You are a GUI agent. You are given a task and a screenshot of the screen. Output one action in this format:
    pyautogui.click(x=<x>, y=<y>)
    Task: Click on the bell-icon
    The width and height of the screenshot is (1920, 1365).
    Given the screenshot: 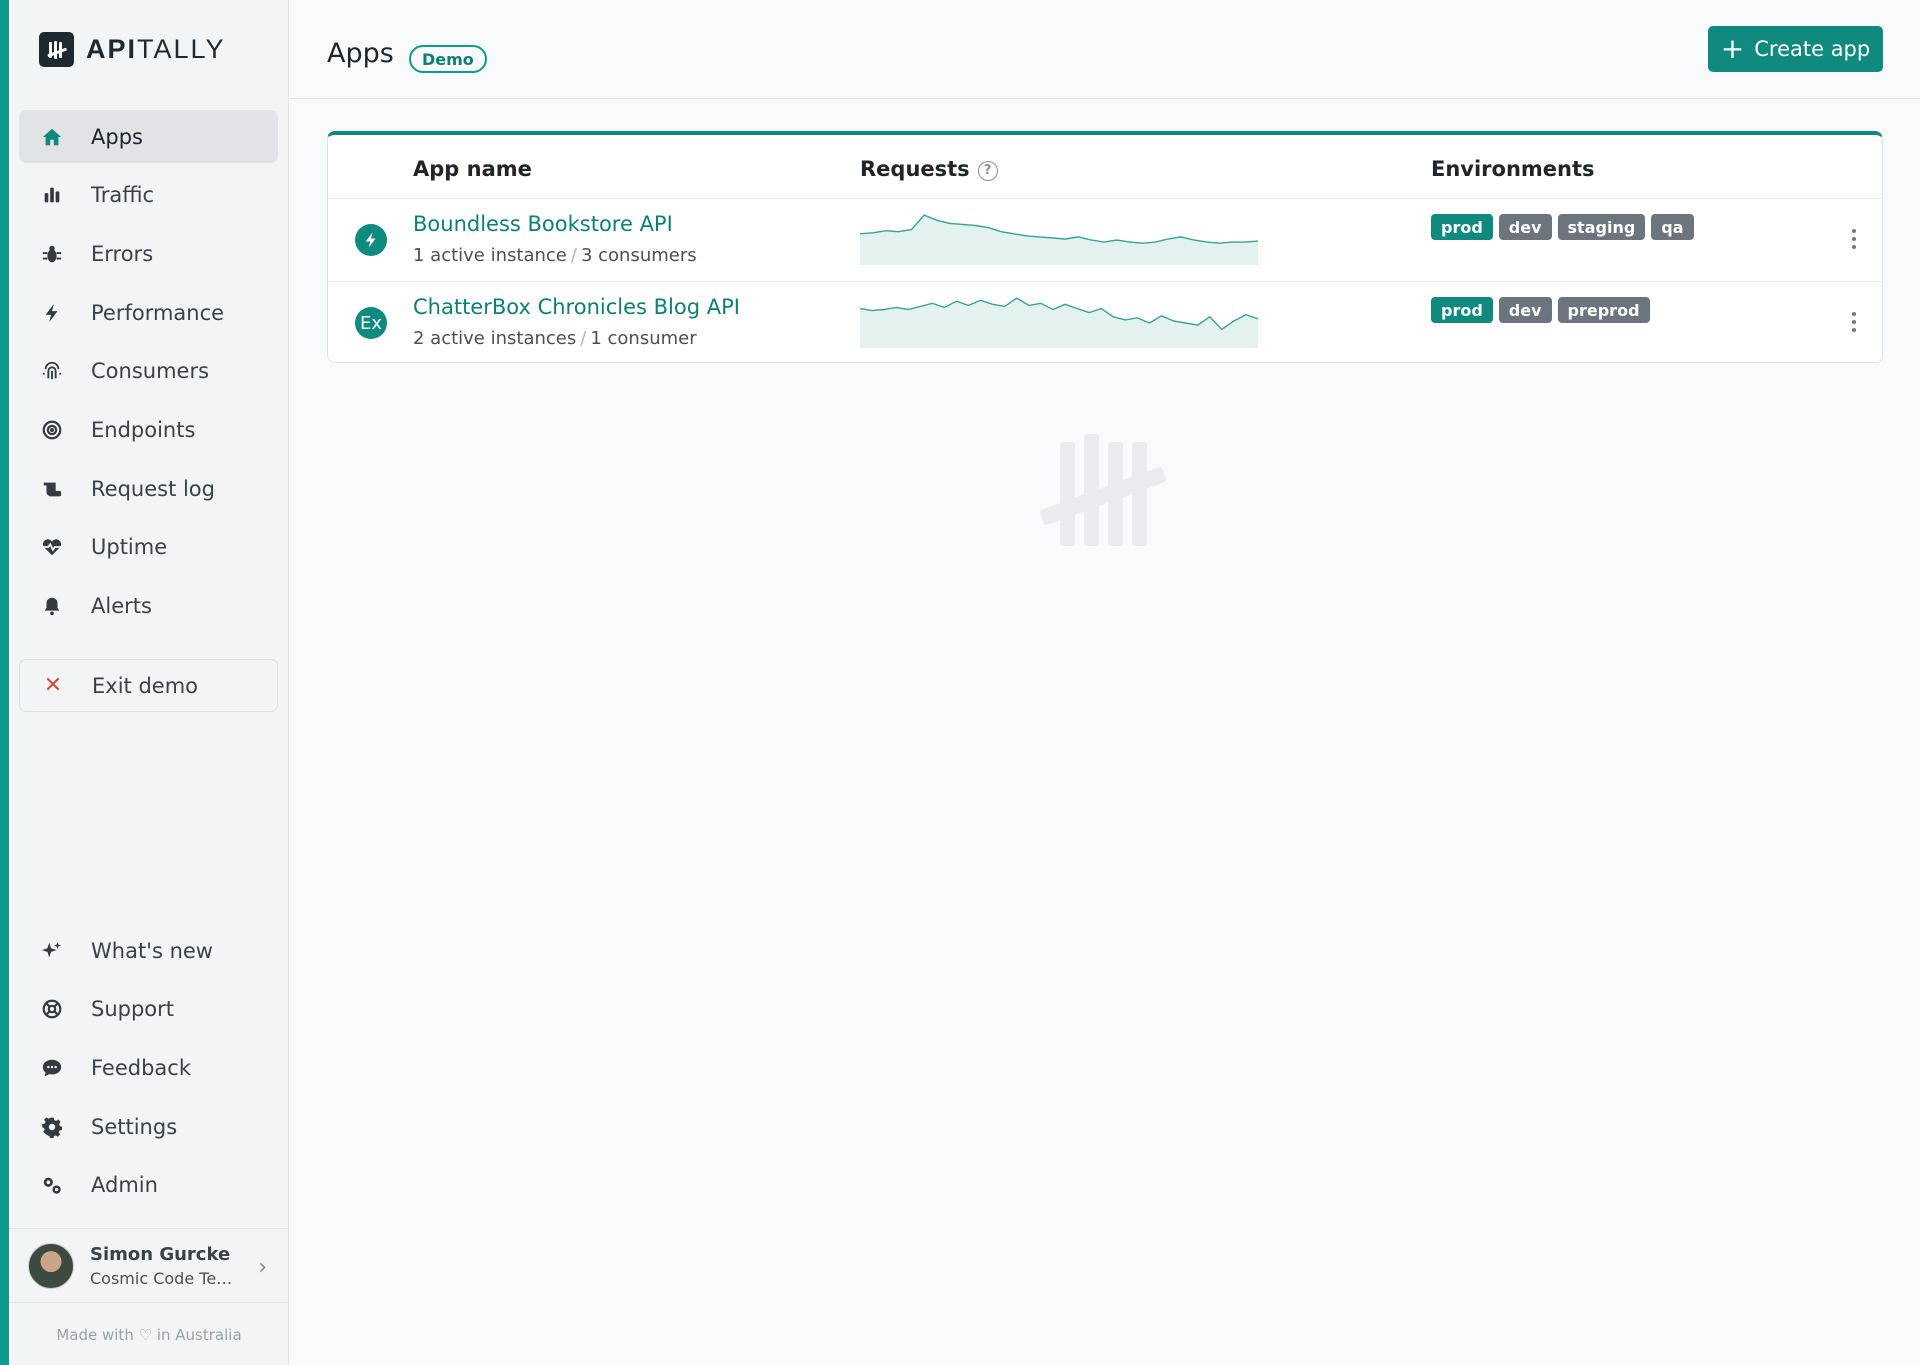 What is the action you would take?
    pyautogui.click(x=52, y=606)
    